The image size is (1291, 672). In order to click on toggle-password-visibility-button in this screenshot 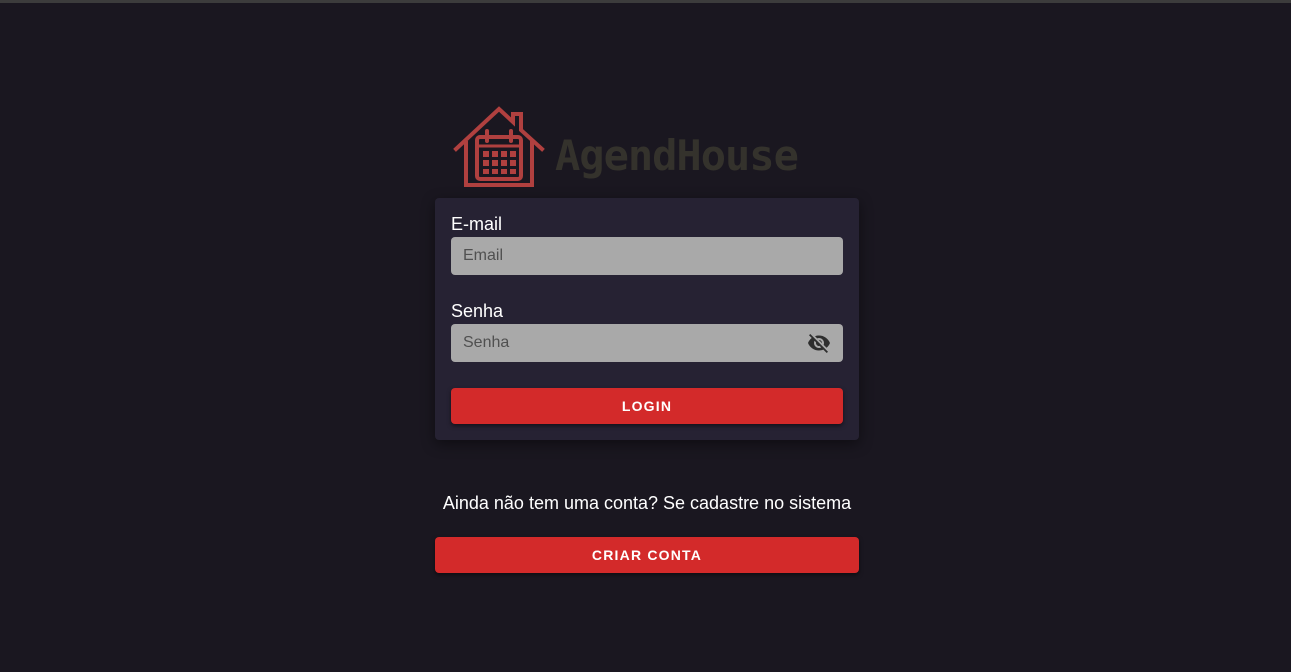, I will do `click(819, 343)`.